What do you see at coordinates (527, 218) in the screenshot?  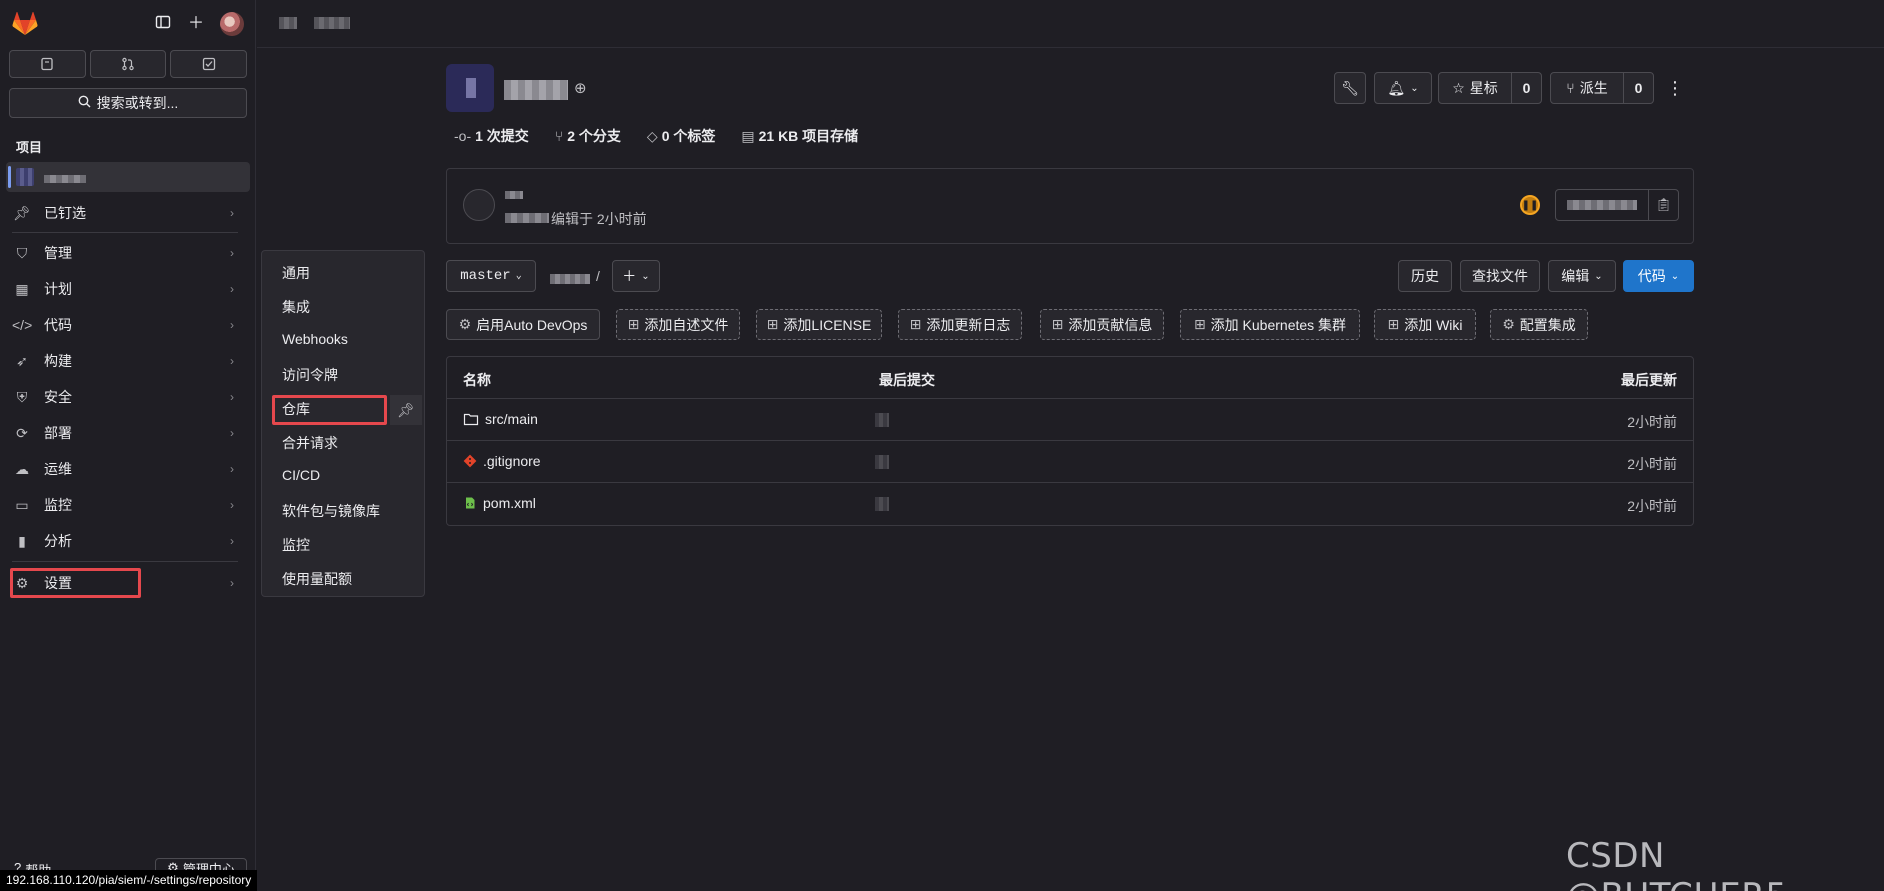 I see `commit-author-redacted` at bounding box center [527, 218].